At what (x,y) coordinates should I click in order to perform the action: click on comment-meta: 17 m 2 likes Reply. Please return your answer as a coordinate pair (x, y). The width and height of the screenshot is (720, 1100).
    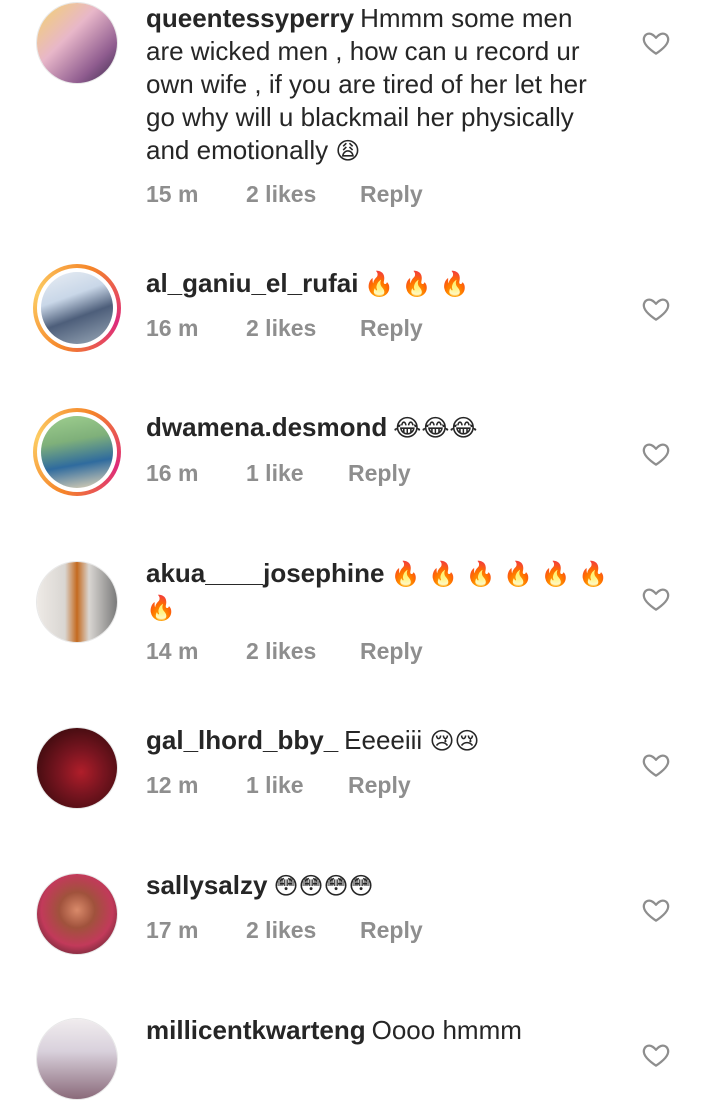
    Looking at the image, I should click on (284, 930).